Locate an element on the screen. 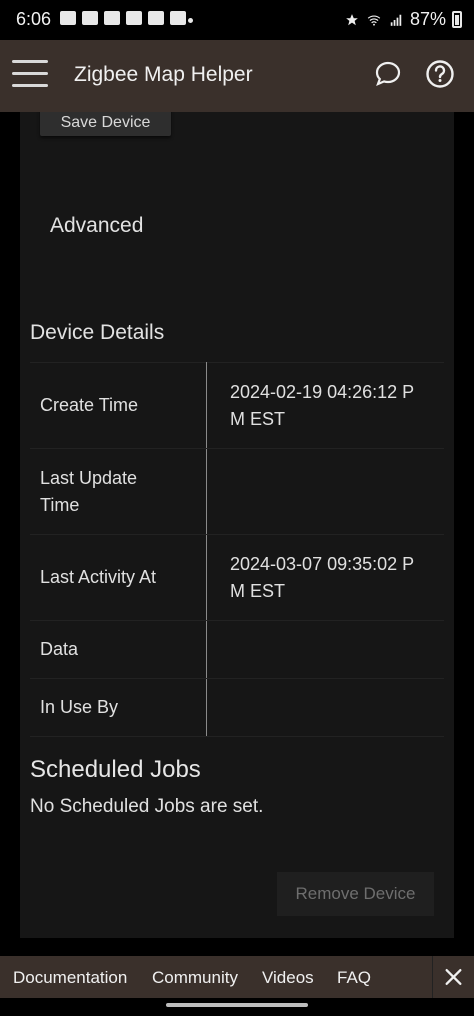  scheduled-jobs-empty-text: No Scheduled Jobs are set. is located at coordinates (147, 806).